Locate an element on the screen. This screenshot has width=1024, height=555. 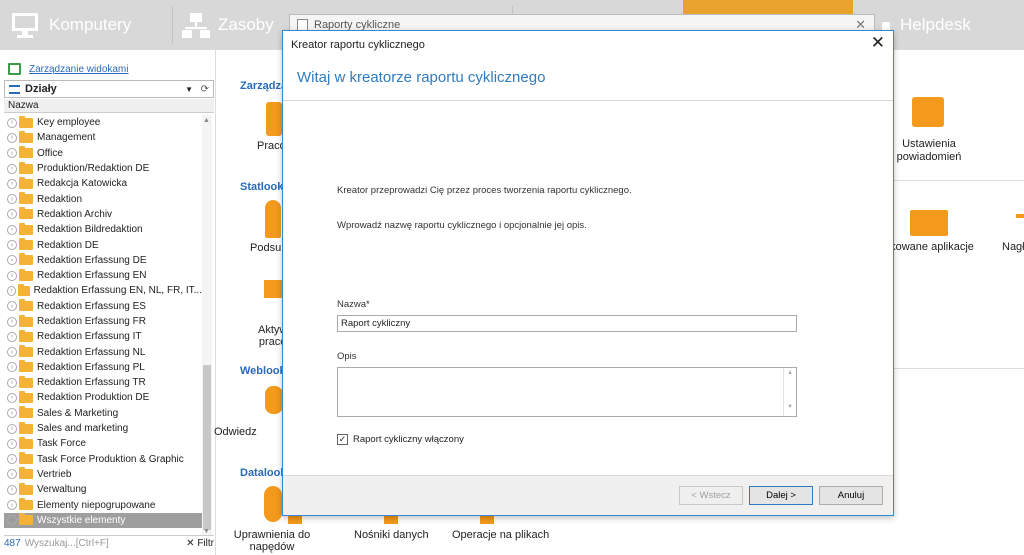
tree-item: › Redaktion DE is located at coordinates (103, 244).